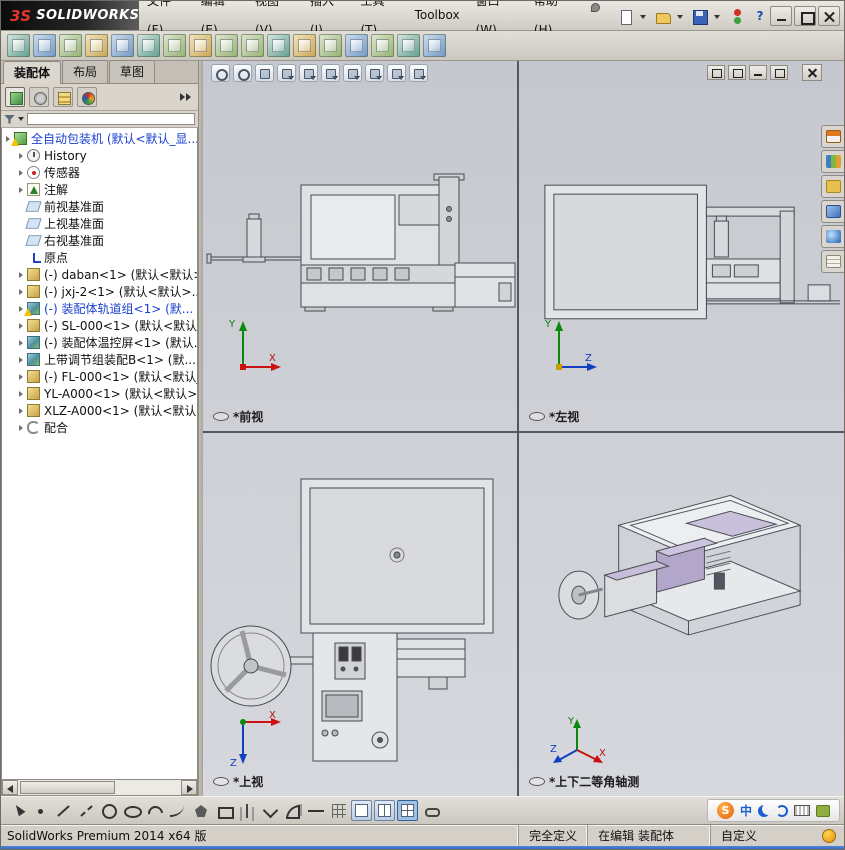 This screenshot has width=845, height=850. Describe the element at coordinates (518, 428) in the screenshot. I see `viewport-divider-vertical` at that location.